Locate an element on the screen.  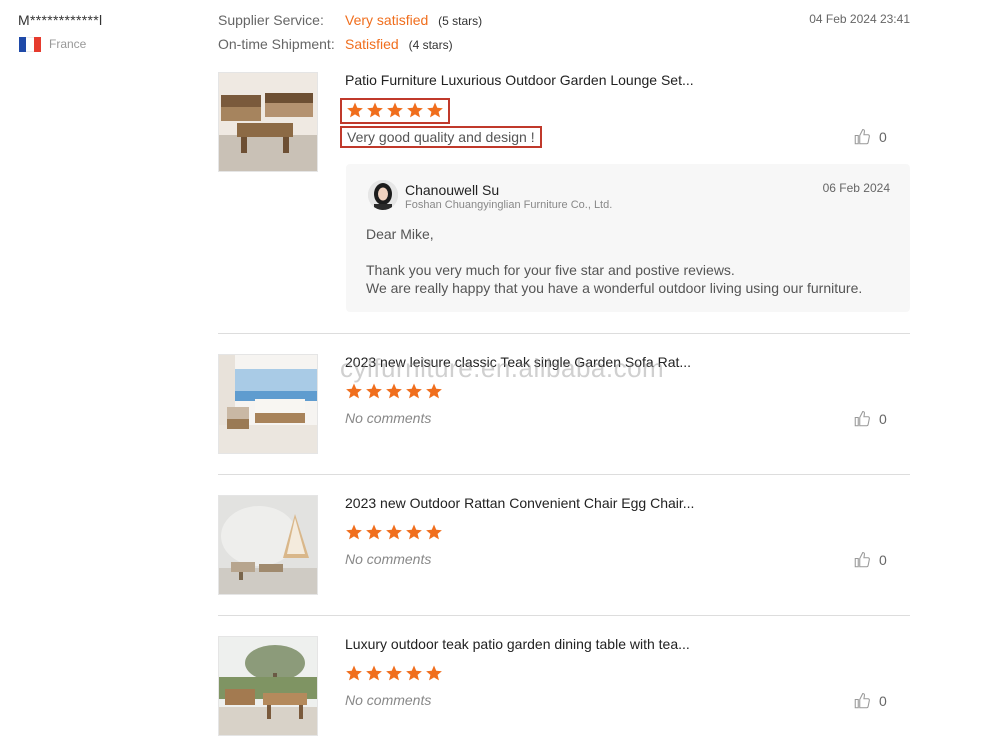
supplier-service-rating: Very satisfied (5 stars) is located at coordinates (413, 20).